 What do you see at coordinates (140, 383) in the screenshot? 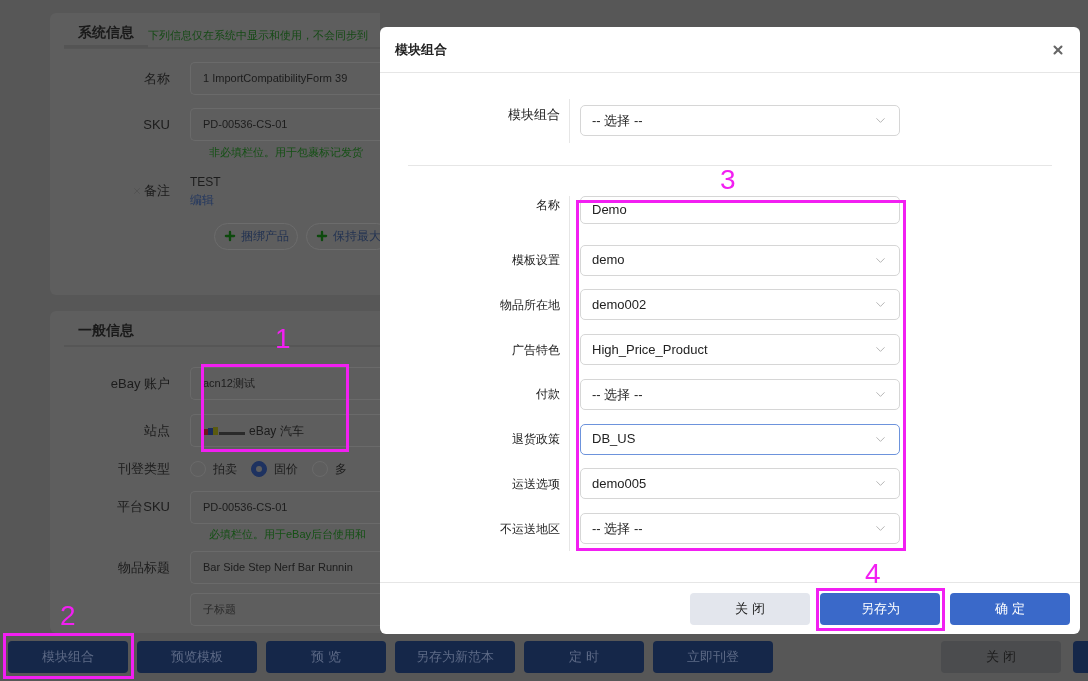
I see `field-label: eBay 账户` at bounding box center [140, 383].